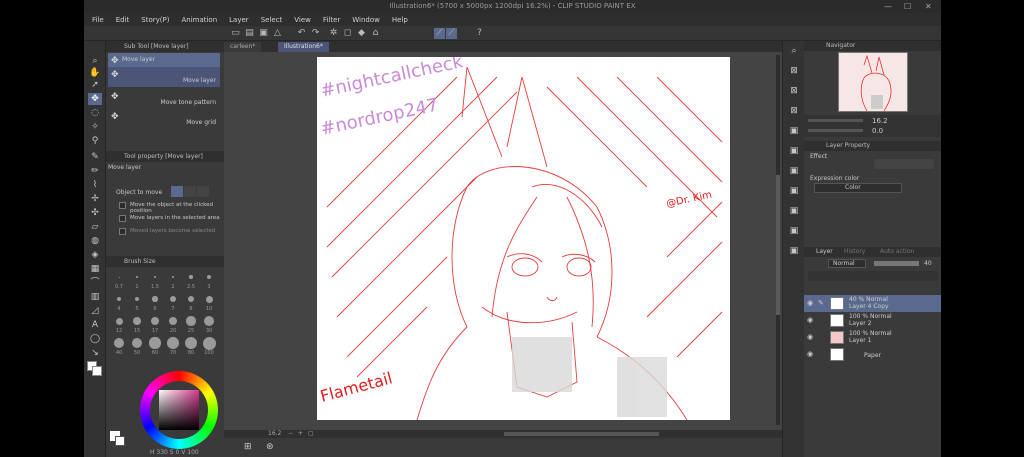 This screenshot has height=457, width=1024. What do you see at coordinates (119, 302) in the screenshot?
I see `brush-size-cell: 4` at bounding box center [119, 302].